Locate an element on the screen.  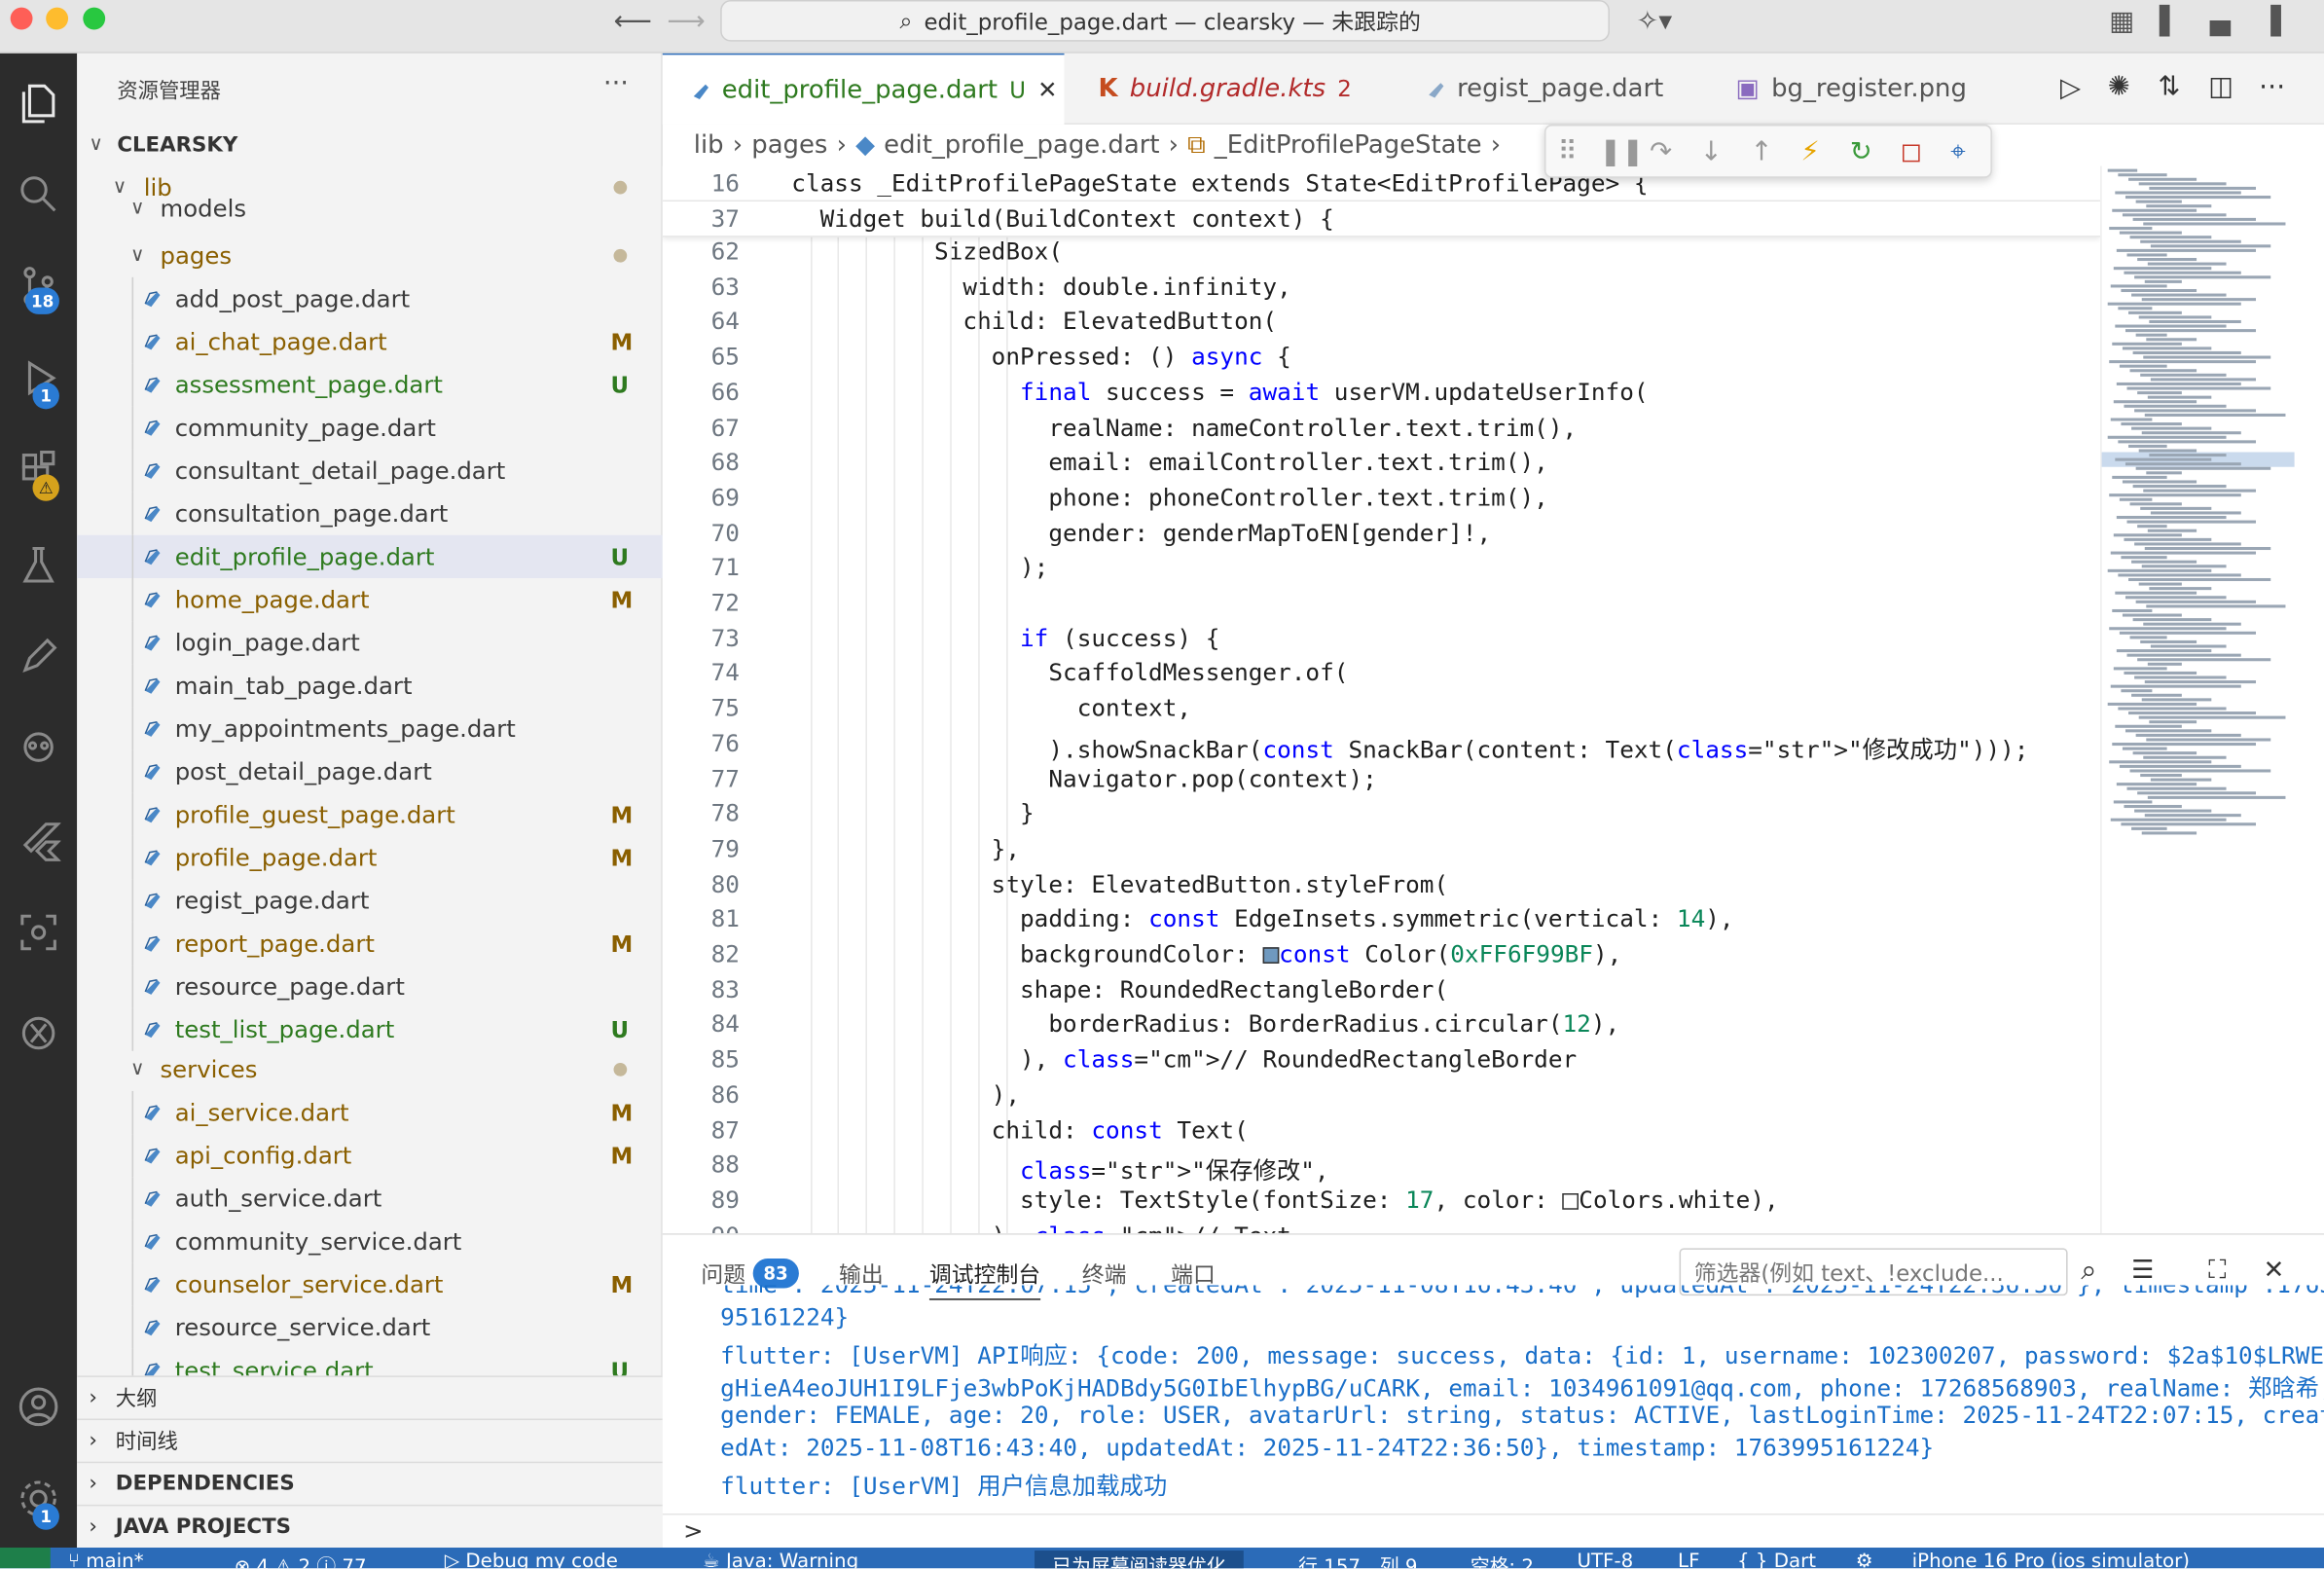
step-into-icon: ↓ is located at coordinates (1711, 151).